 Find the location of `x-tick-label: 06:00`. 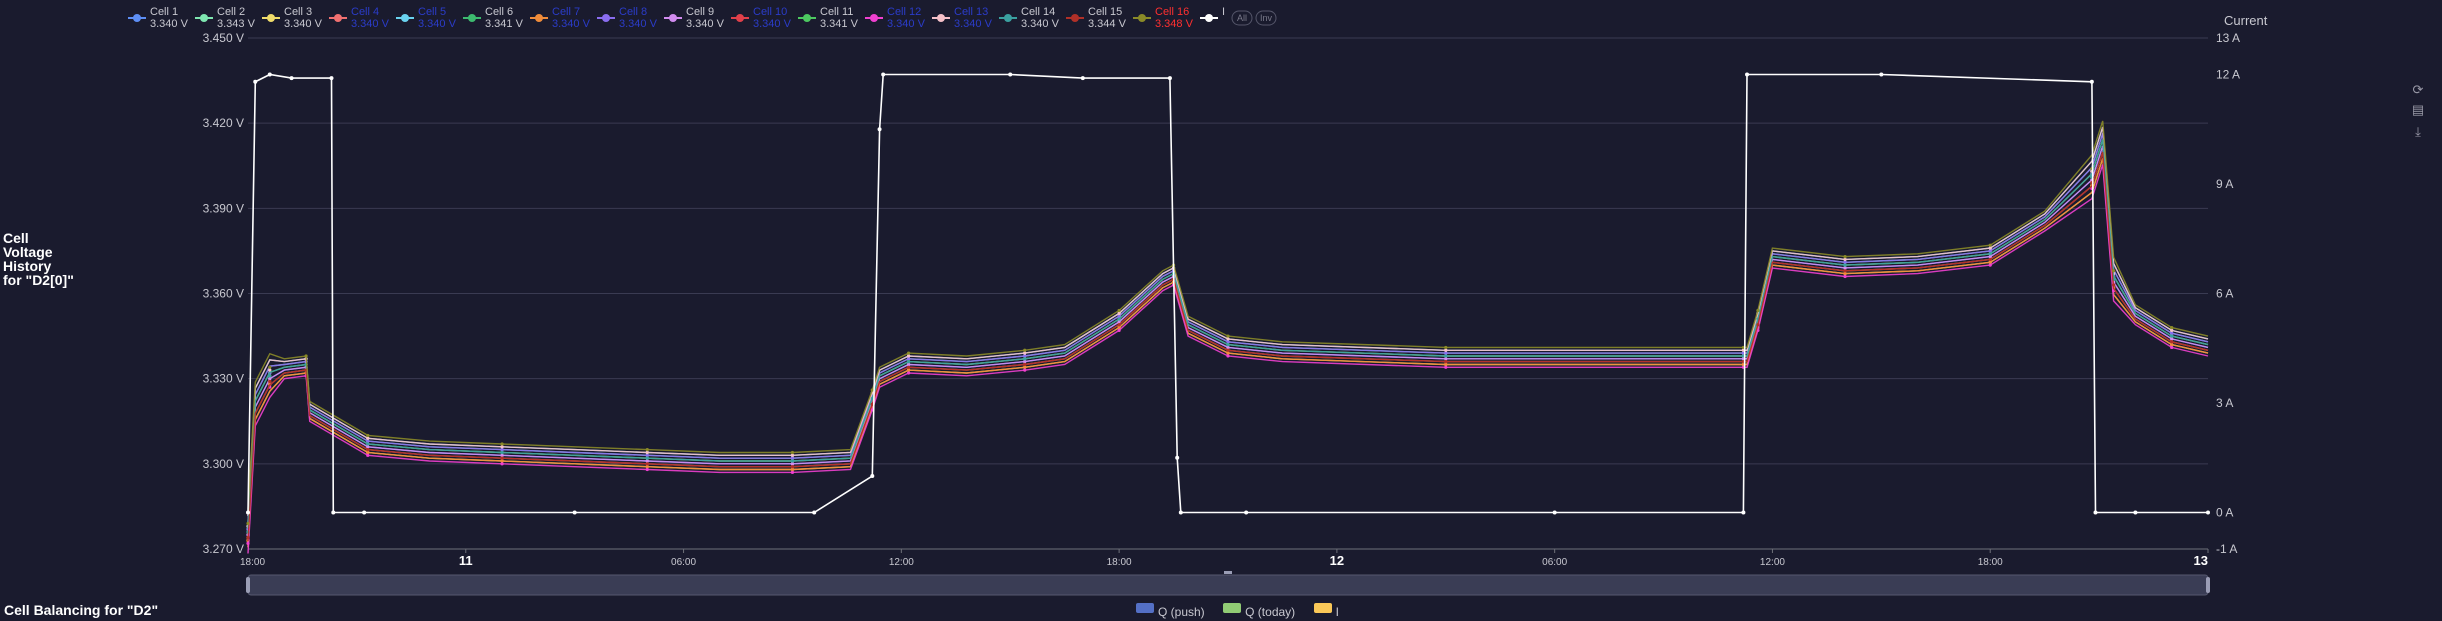

x-tick-label: 06:00 is located at coordinates (1554, 562).